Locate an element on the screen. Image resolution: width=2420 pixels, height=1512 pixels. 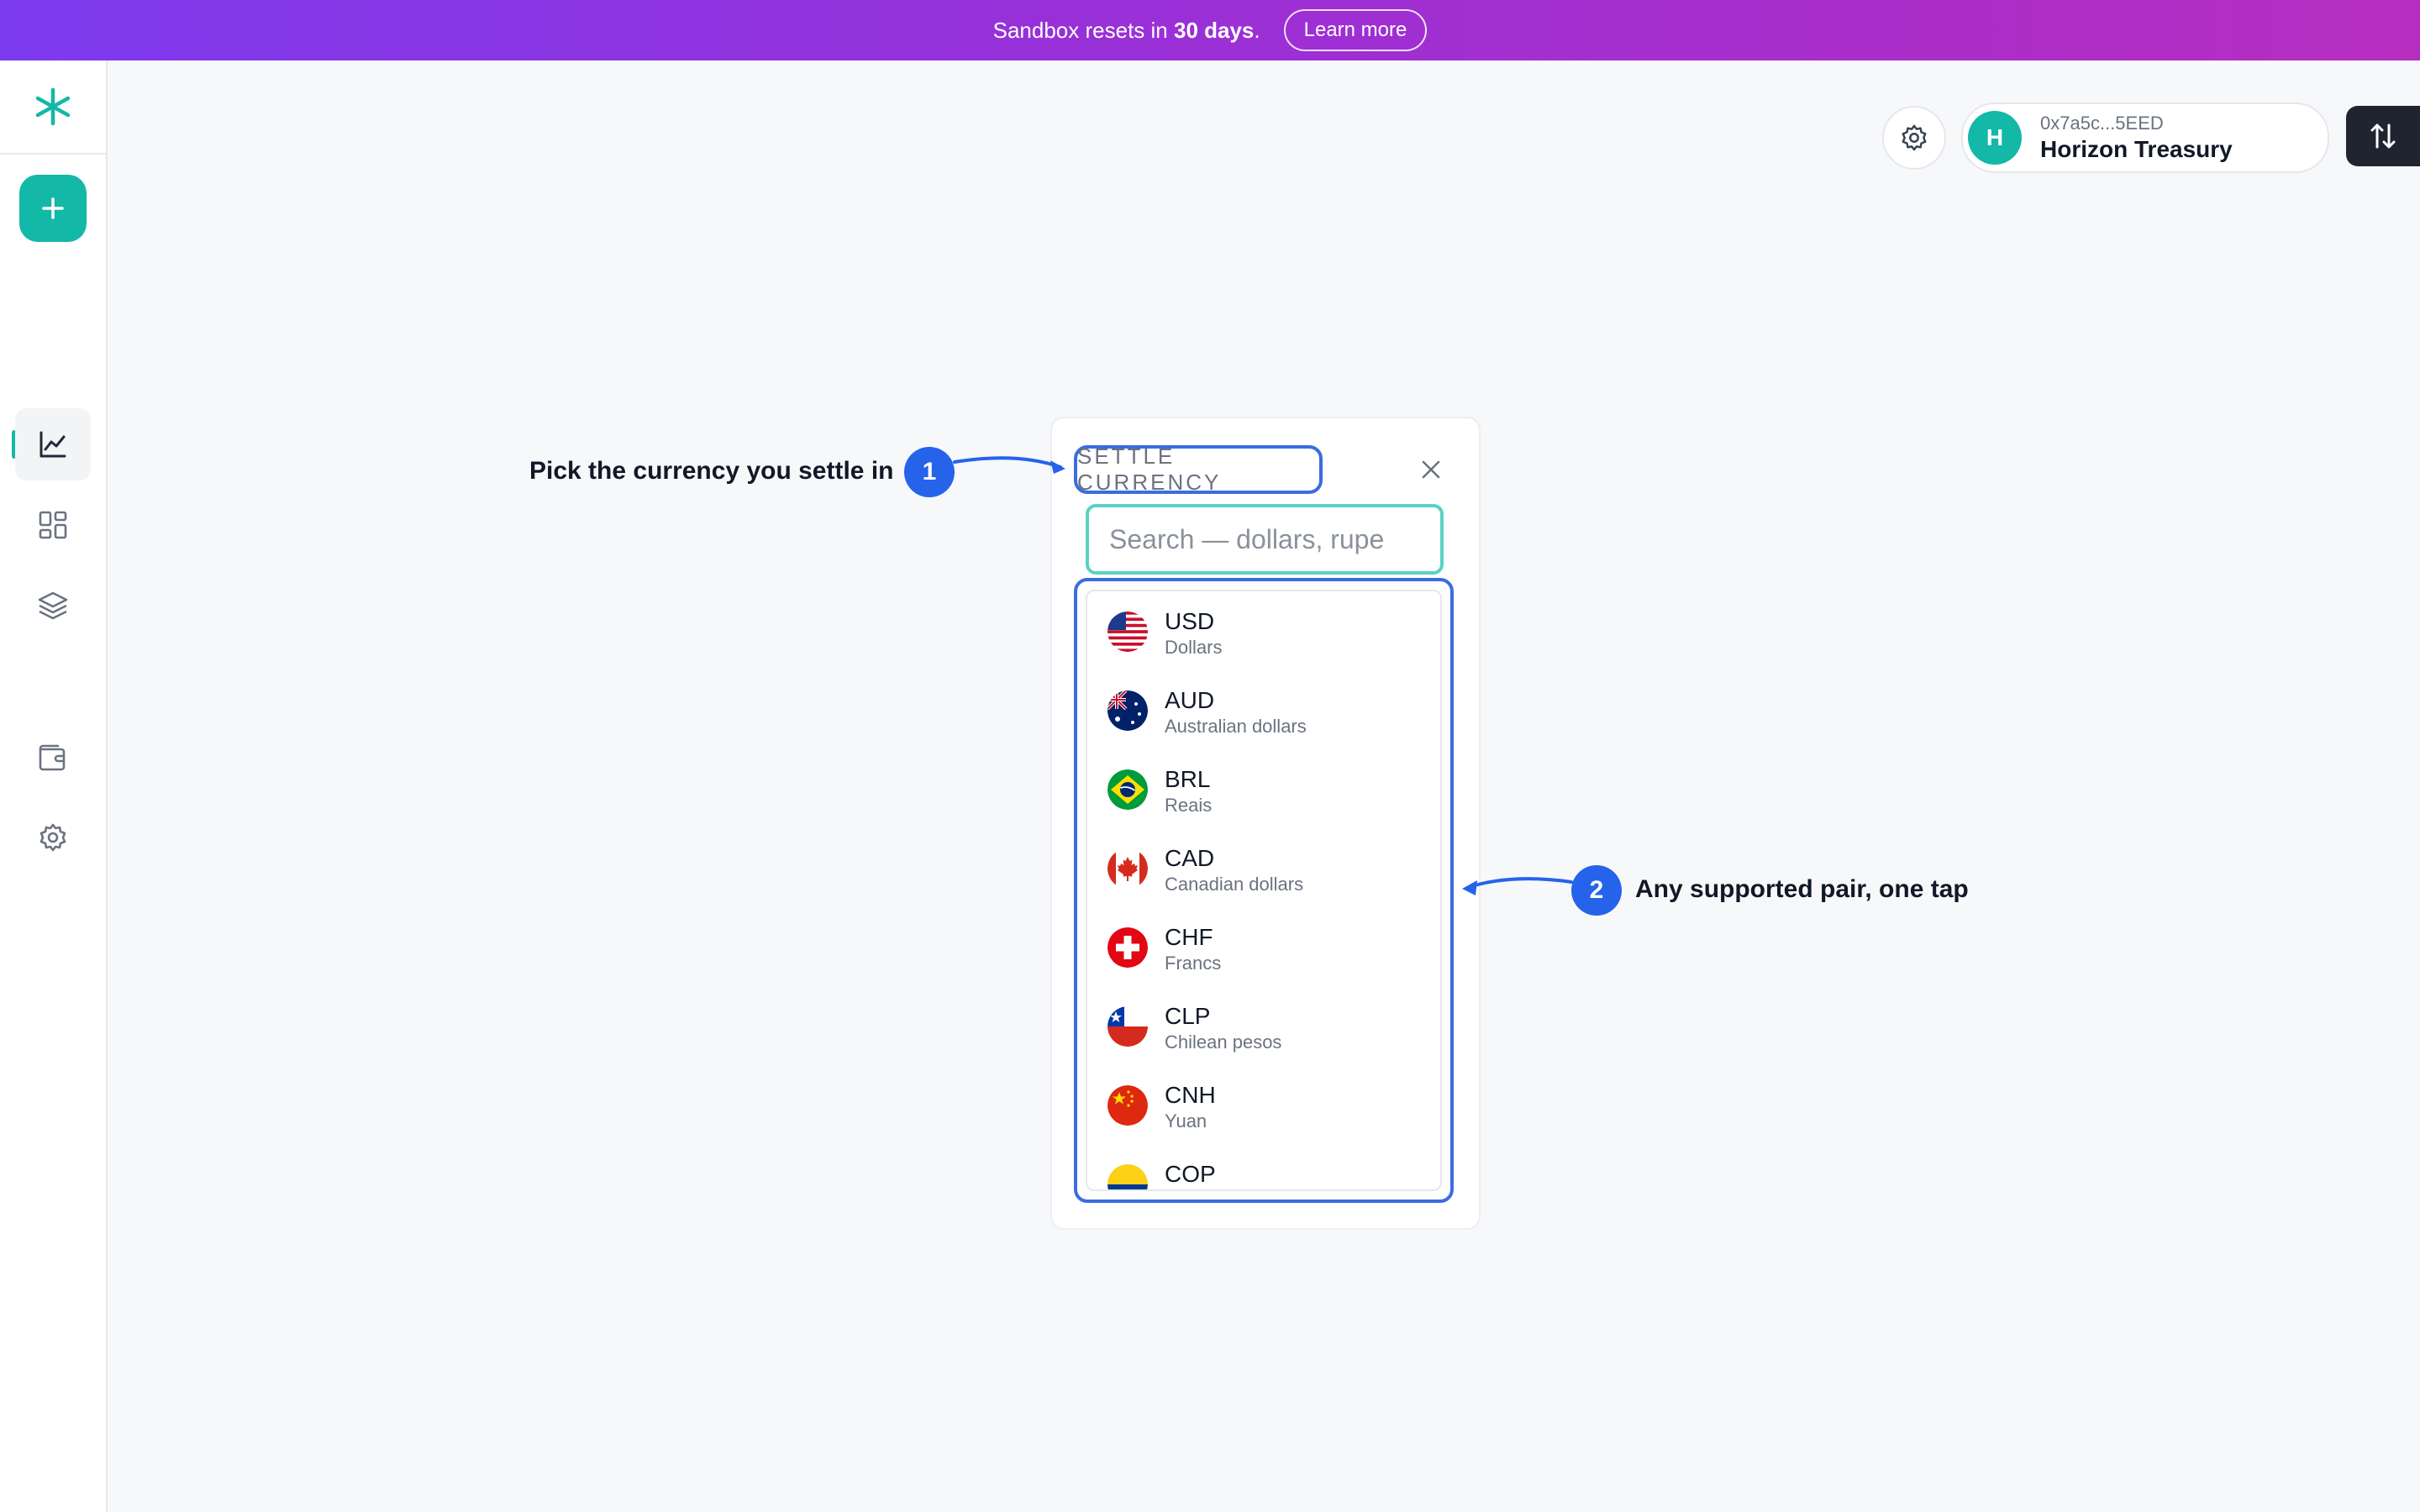
logo is located at coordinates (53, 107).